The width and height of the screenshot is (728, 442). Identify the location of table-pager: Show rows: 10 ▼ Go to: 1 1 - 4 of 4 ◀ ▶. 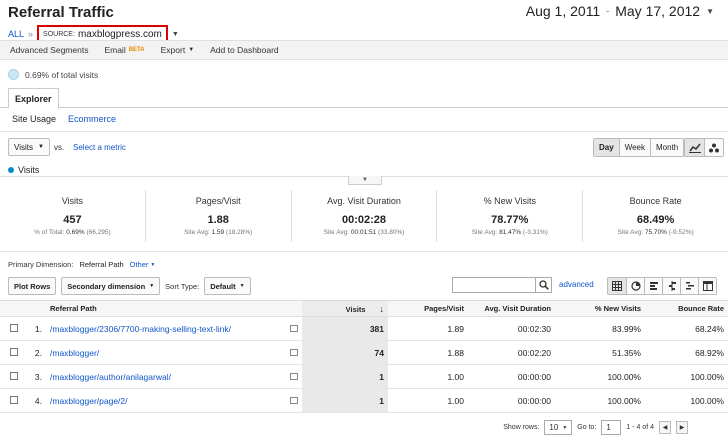
(595, 427).